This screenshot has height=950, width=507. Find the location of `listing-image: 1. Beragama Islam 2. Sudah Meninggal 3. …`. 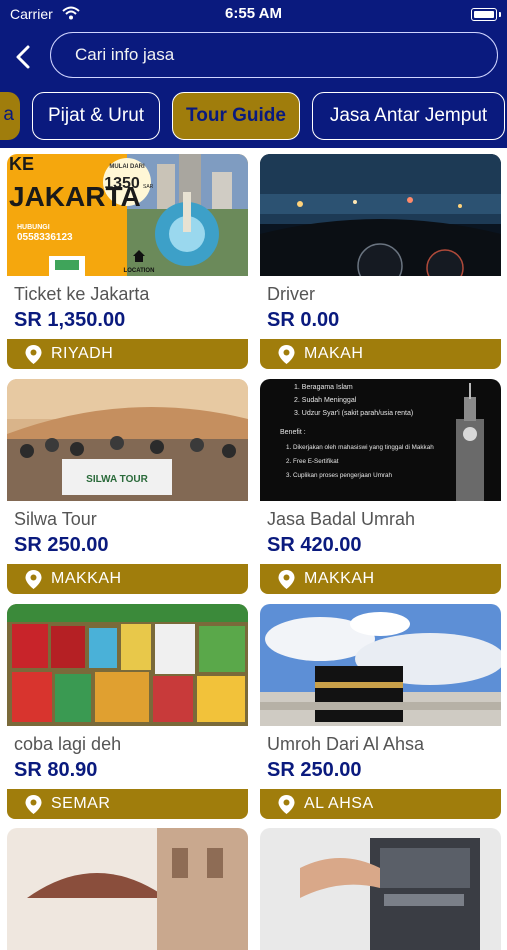

listing-image: 1. Beragama Islam 2. Sudah Meninggal 3. … is located at coordinates (380, 440).